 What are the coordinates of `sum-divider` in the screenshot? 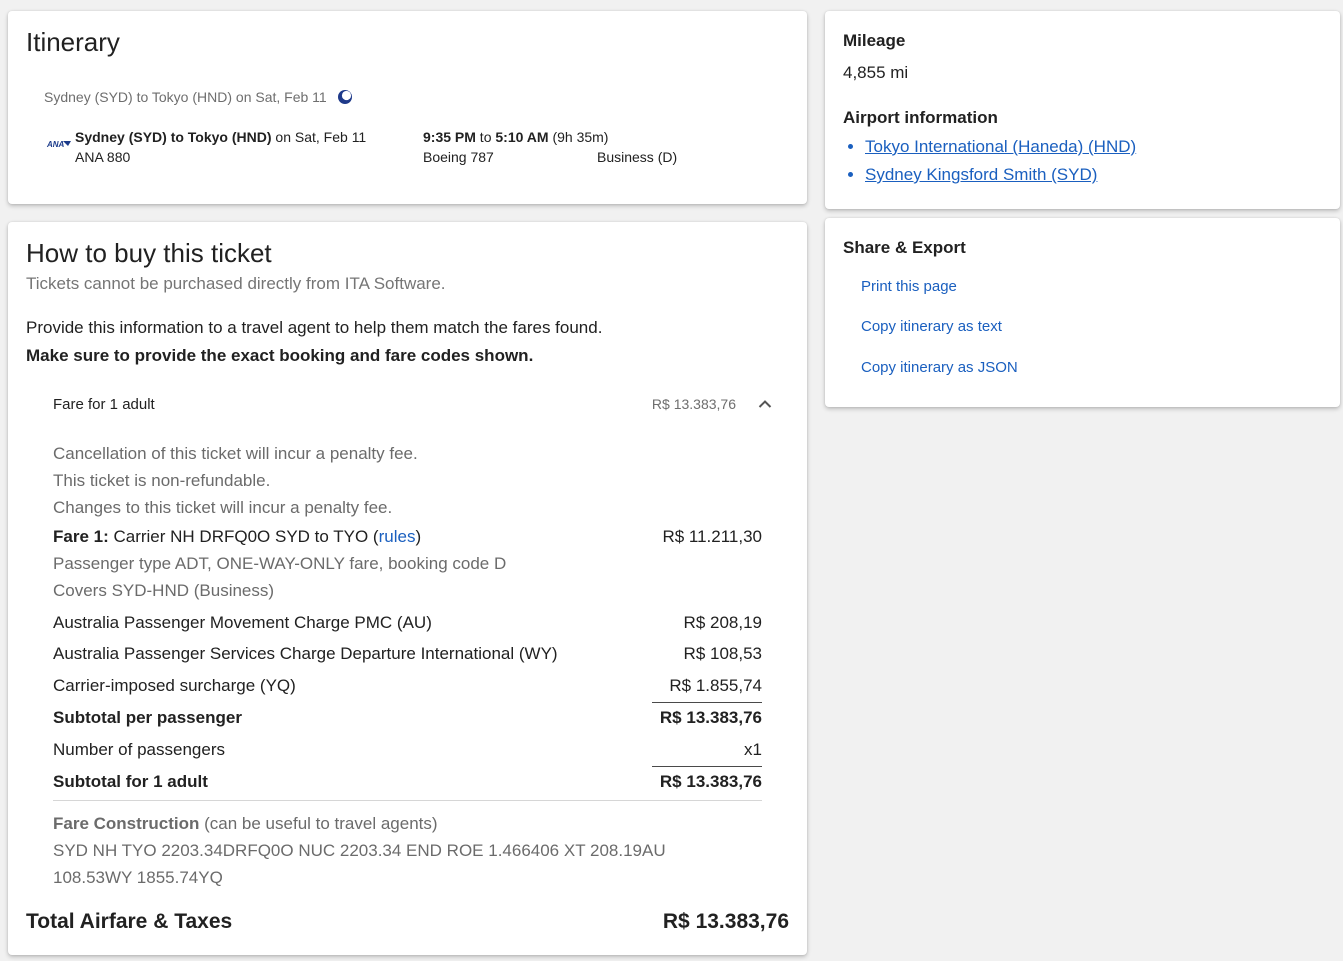 It's located at (707, 702).